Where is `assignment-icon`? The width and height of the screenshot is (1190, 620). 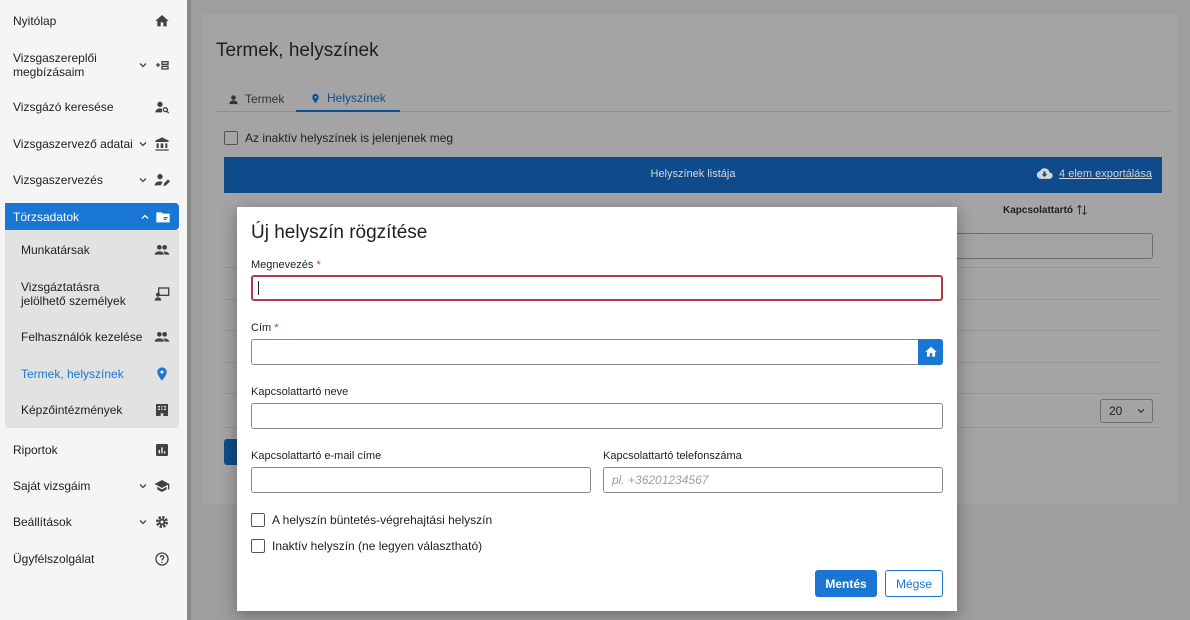
assignment-icon is located at coordinates (162, 65).